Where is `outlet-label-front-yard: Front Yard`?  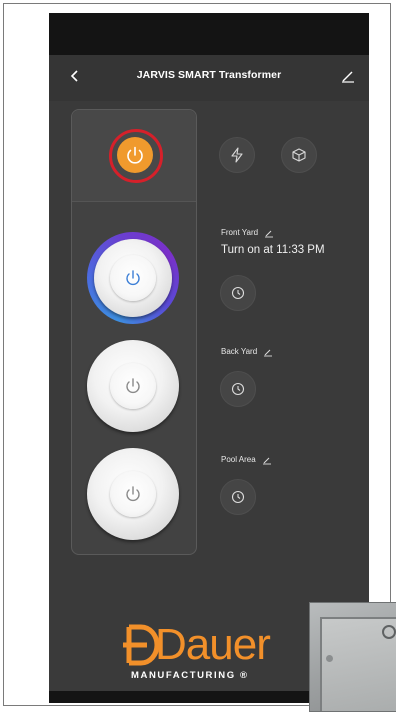 outlet-label-front-yard: Front Yard is located at coordinates (247, 233).